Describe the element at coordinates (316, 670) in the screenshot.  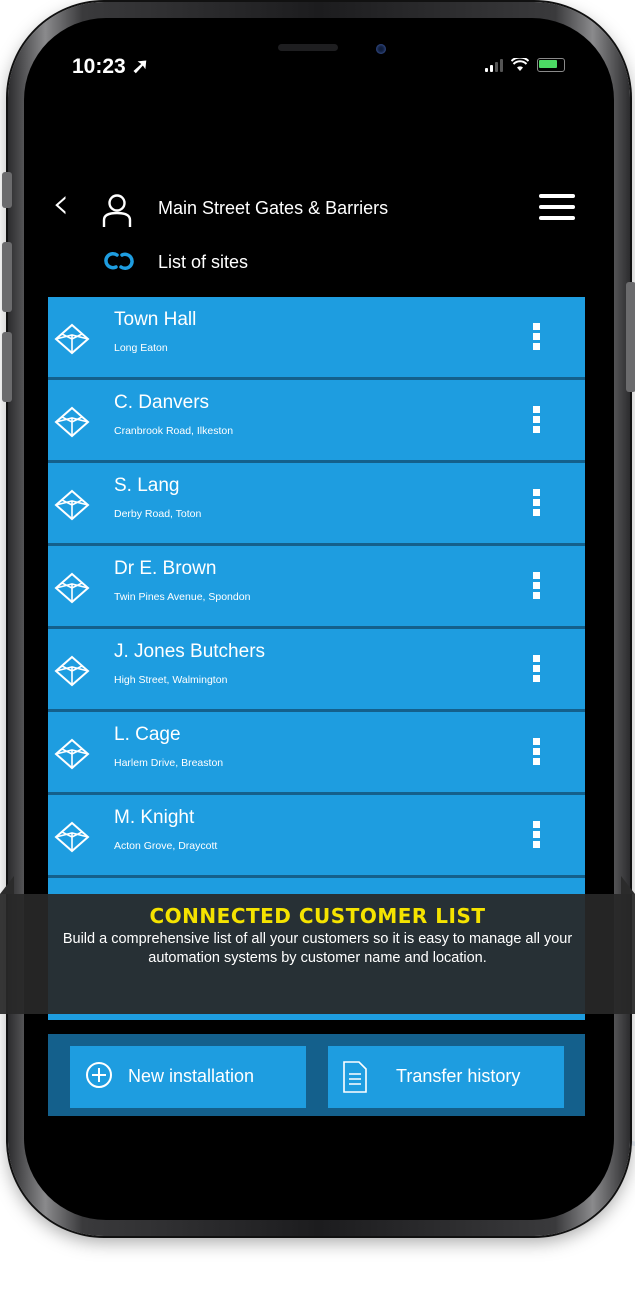
I see `site-list-item: J. Jones Butchers High Street, Walmington` at that location.